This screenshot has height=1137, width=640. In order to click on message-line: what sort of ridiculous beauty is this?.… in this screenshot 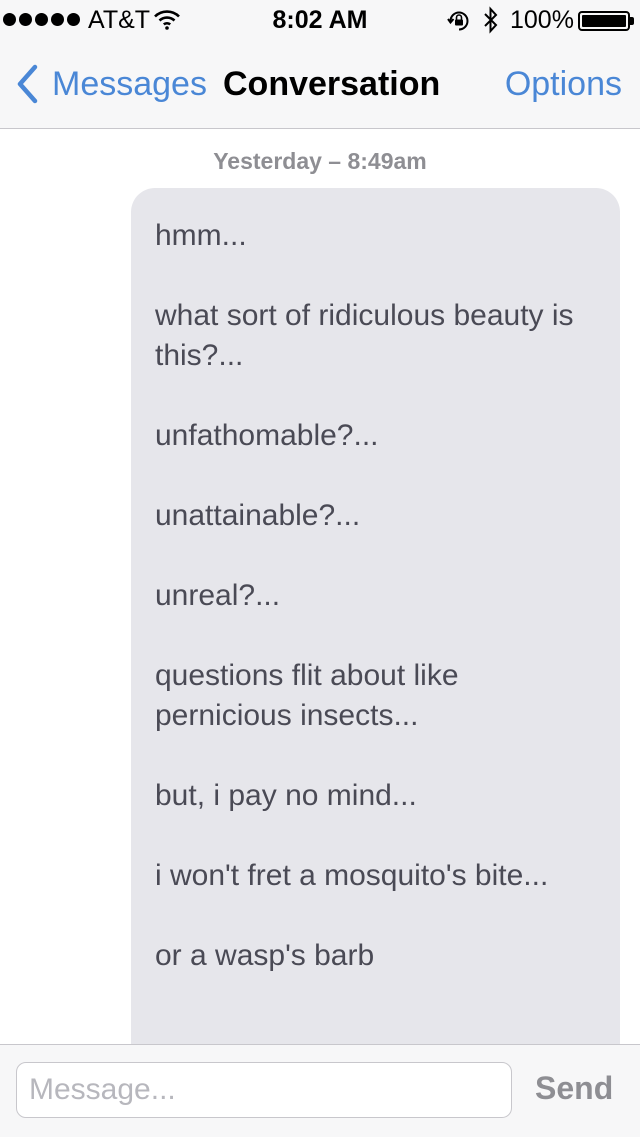, I will do `click(364, 335)`.